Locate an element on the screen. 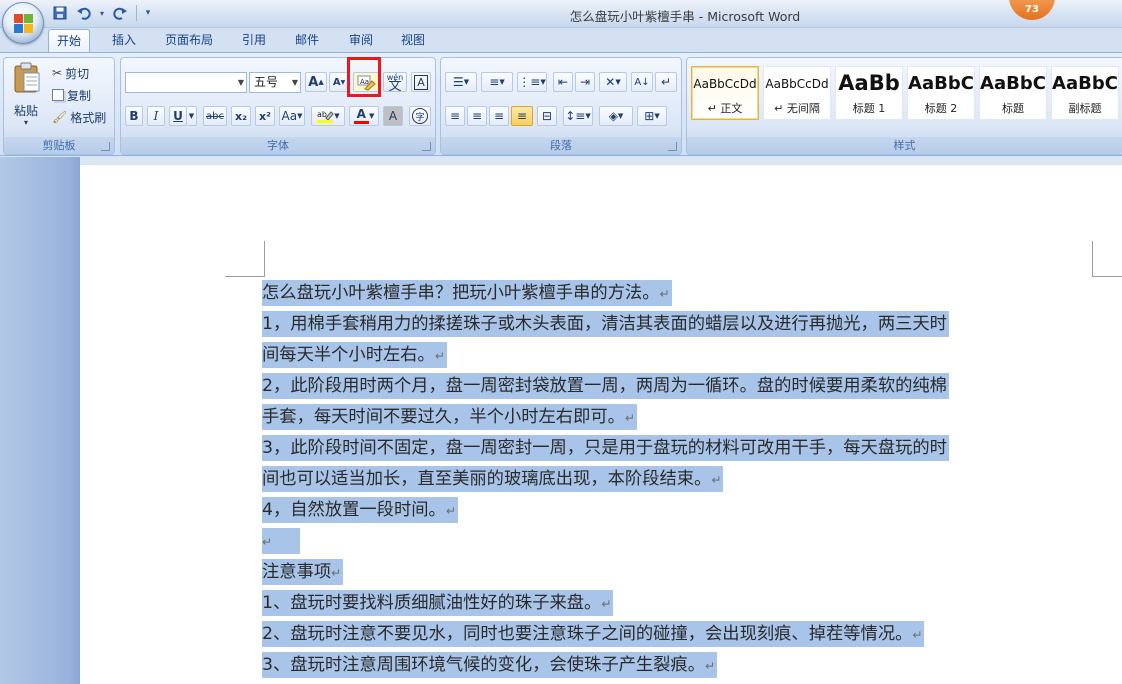 This screenshot has height=684, width=1122. document-background is located at coordinates (40, 420).